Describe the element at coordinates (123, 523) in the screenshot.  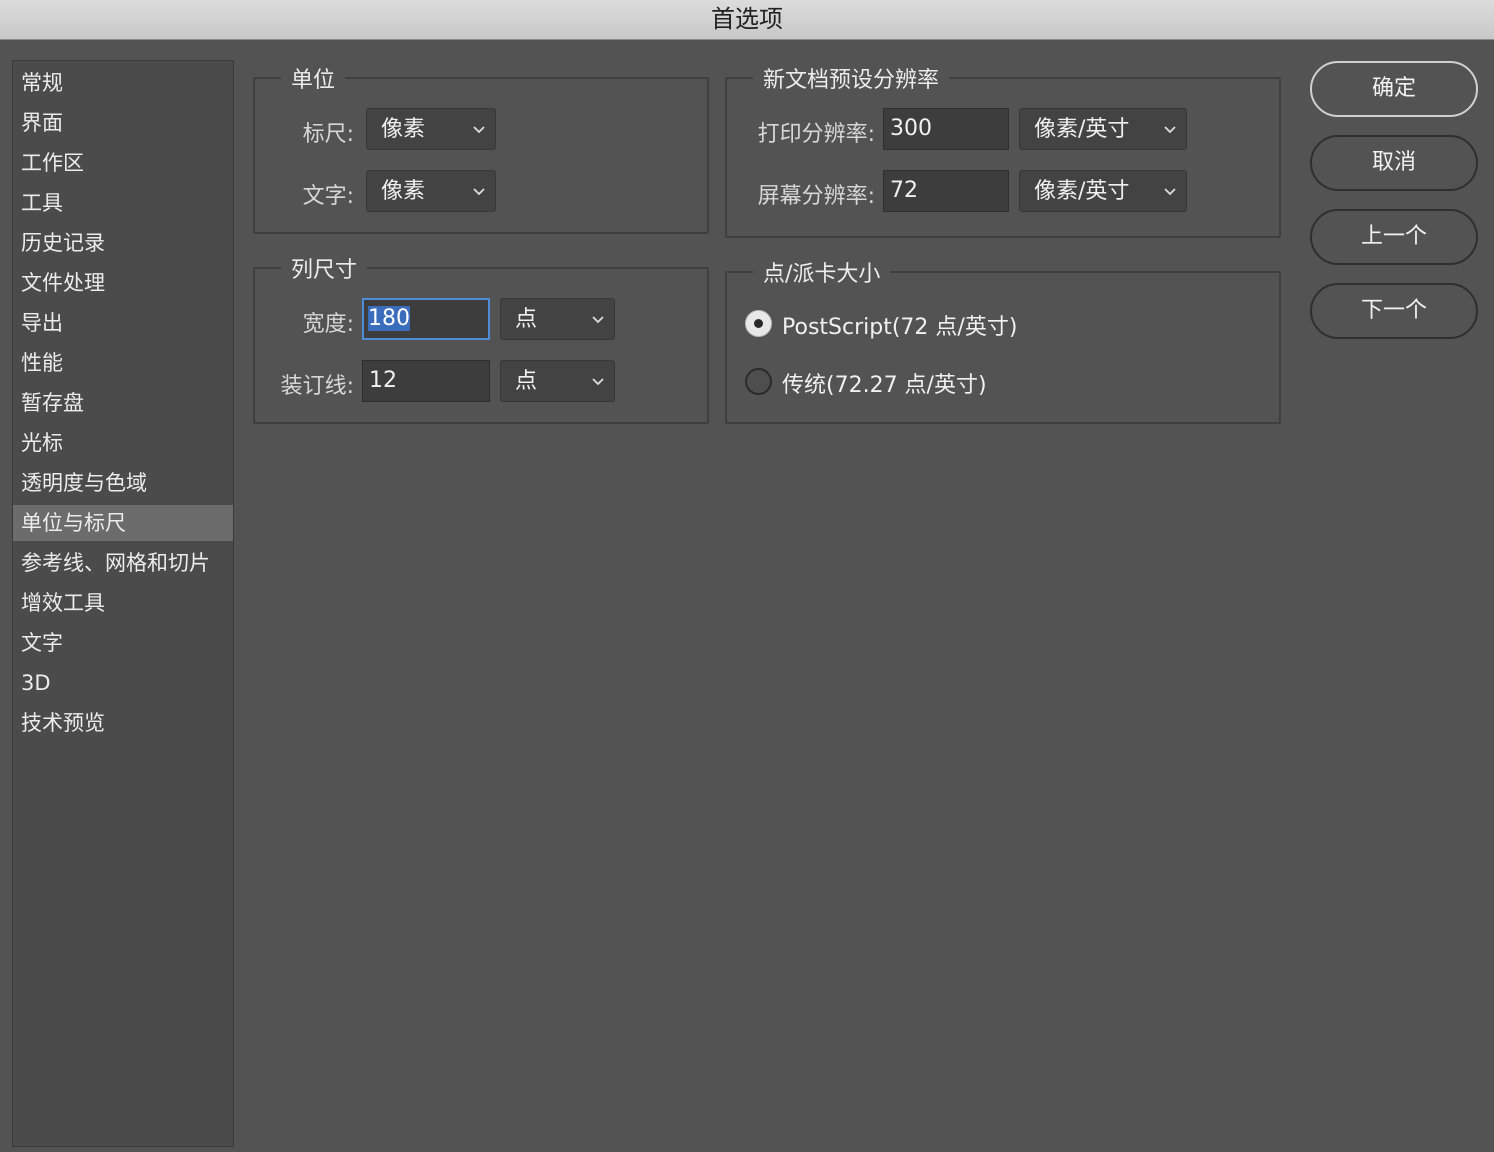
I see `sidebar-item-units-rulers: 单位与标尺` at that location.